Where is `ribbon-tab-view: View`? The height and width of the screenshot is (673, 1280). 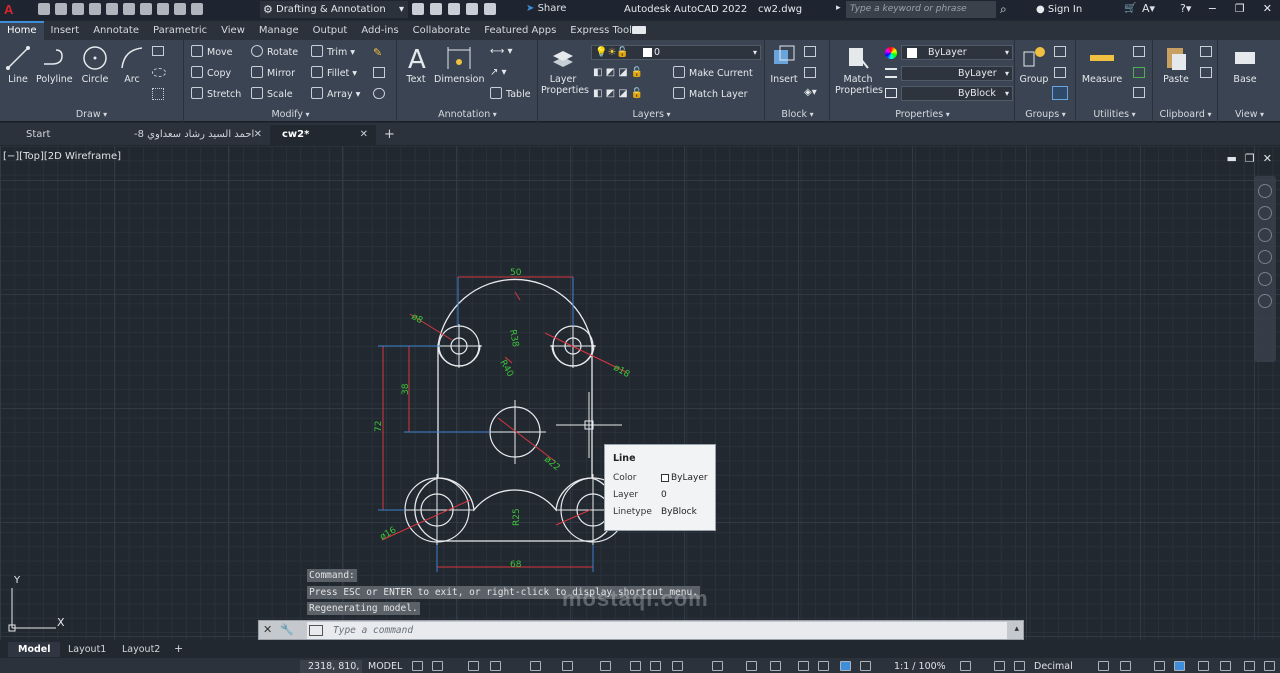
ribbon-tab-view: View is located at coordinates (233, 30).